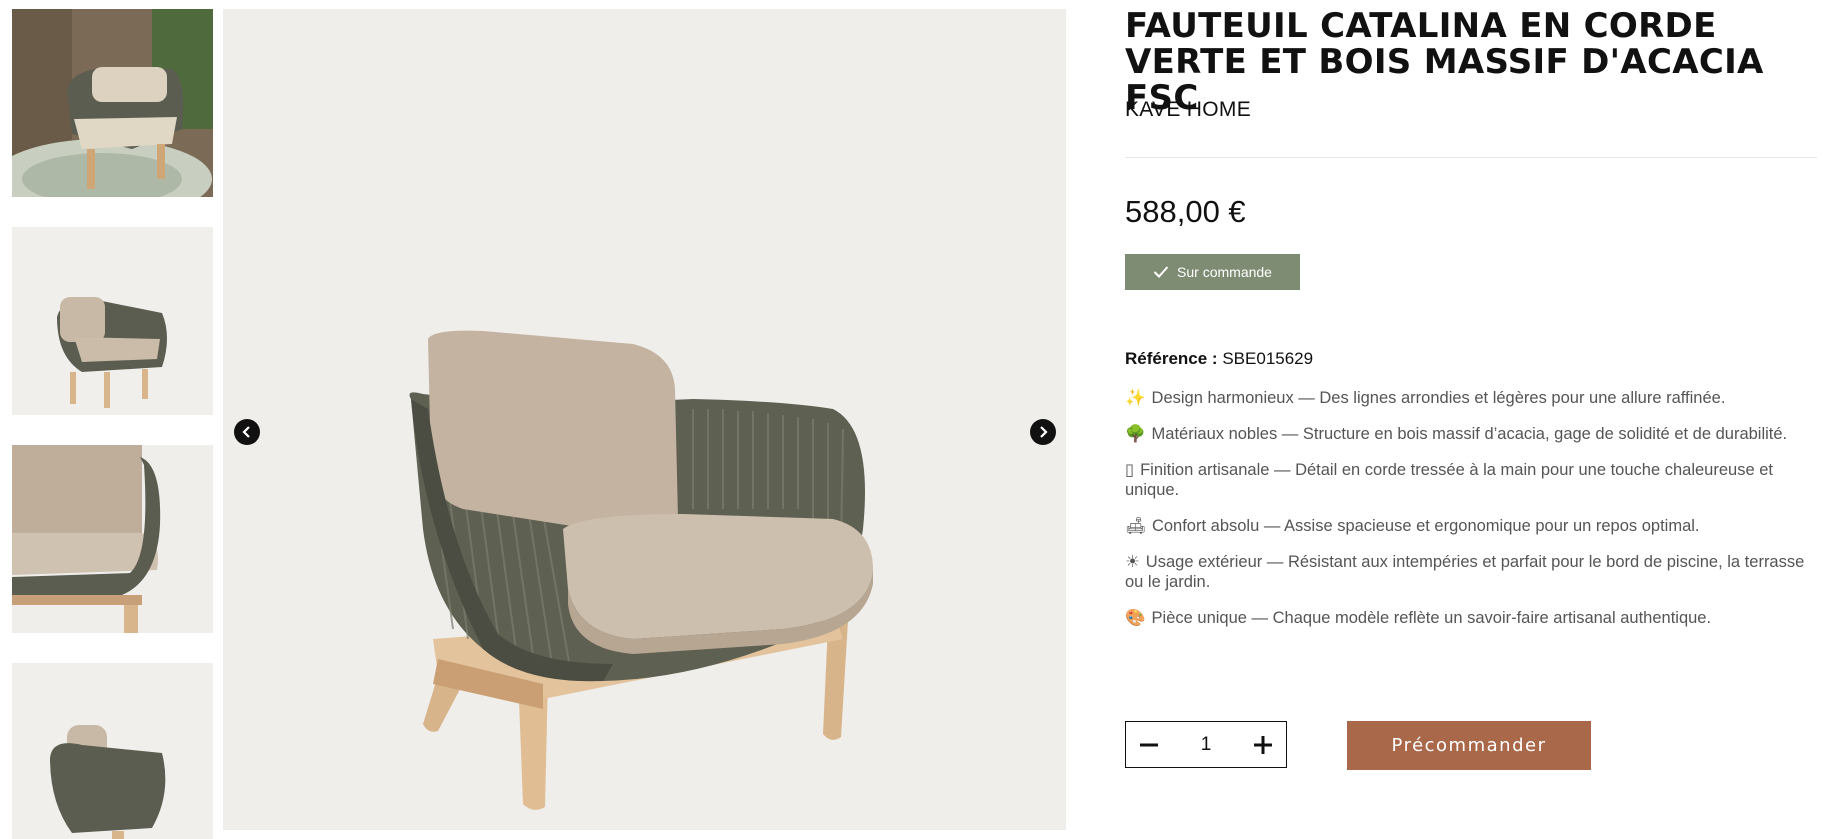 Image resolution: width=1829 pixels, height=839 pixels. I want to click on stock-status-badge: Sur commande, so click(1212, 272).